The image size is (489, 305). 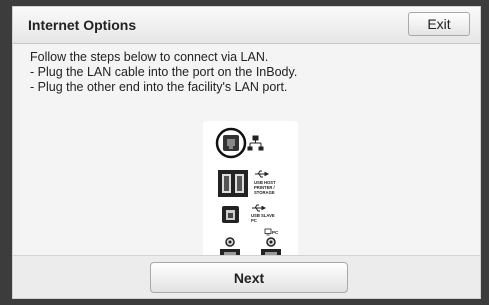 I want to click on footer-bar: Next, so click(x=246, y=276).